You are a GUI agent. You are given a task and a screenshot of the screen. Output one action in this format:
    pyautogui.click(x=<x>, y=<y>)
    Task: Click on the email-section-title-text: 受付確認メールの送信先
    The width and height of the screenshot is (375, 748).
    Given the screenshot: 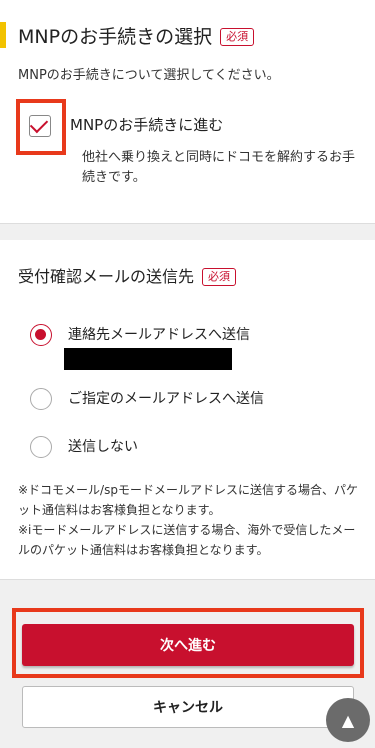 What is the action you would take?
    pyautogui.click(x=106, y=276)
    